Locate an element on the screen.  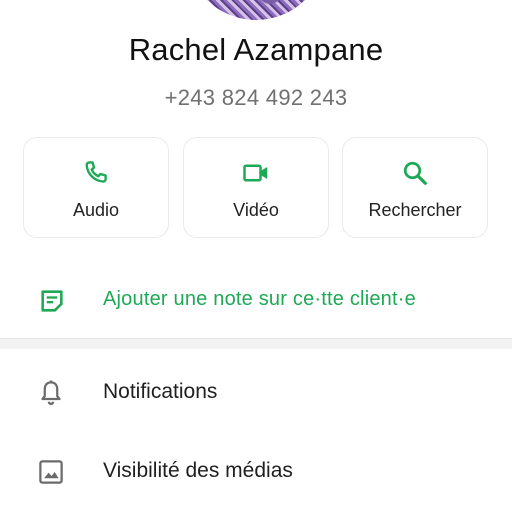
add-note-button: Ajouter une note sur ce·tte client·e is located at coordinates (256, 301).